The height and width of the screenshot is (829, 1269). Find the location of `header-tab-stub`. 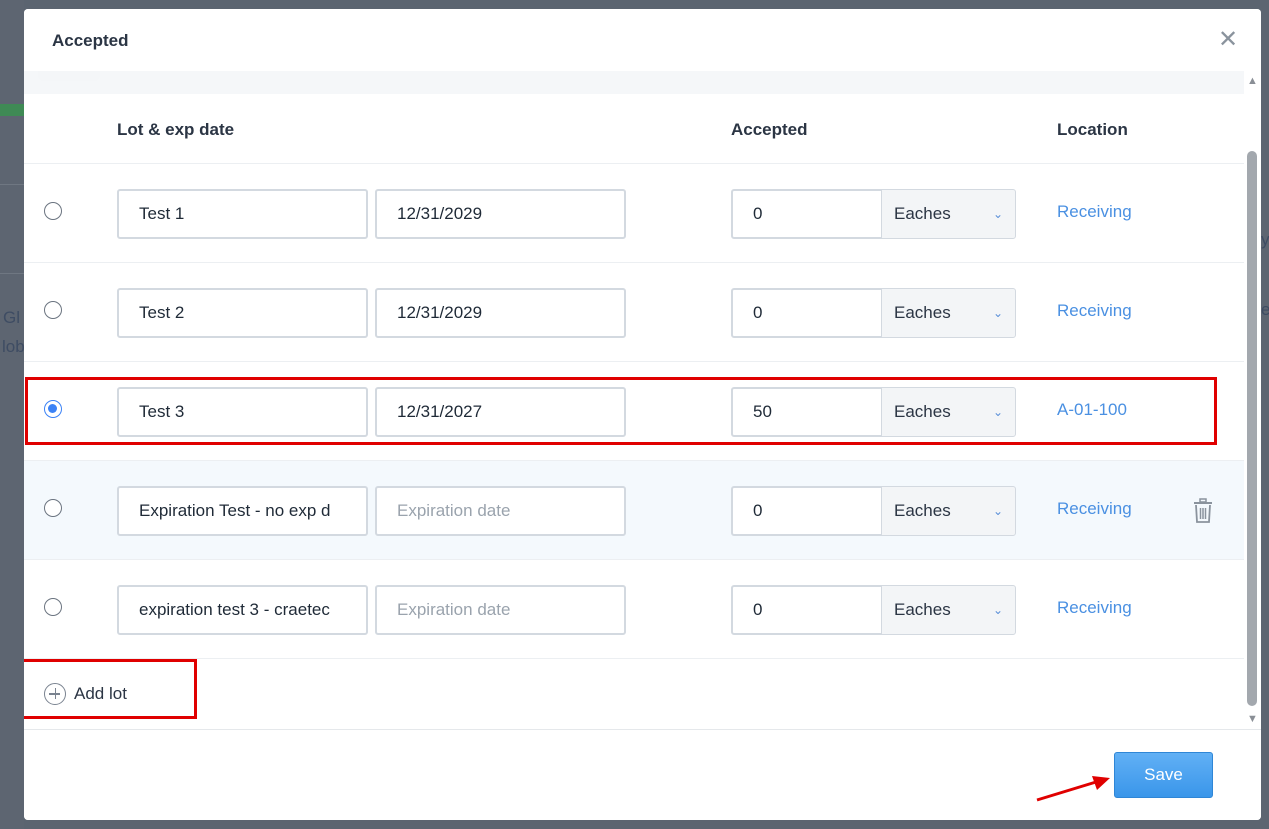

header-tab-stub is located at coordinates (69, 76).